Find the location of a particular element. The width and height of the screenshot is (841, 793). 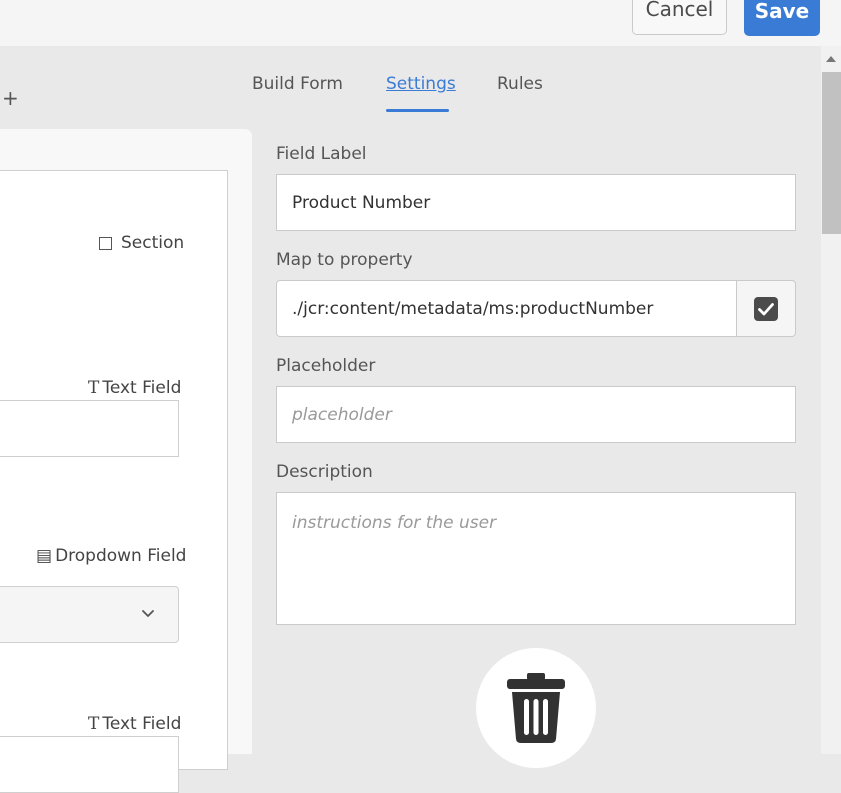

text-field-component-2: T Text Field is located at coordinates (134, 724).